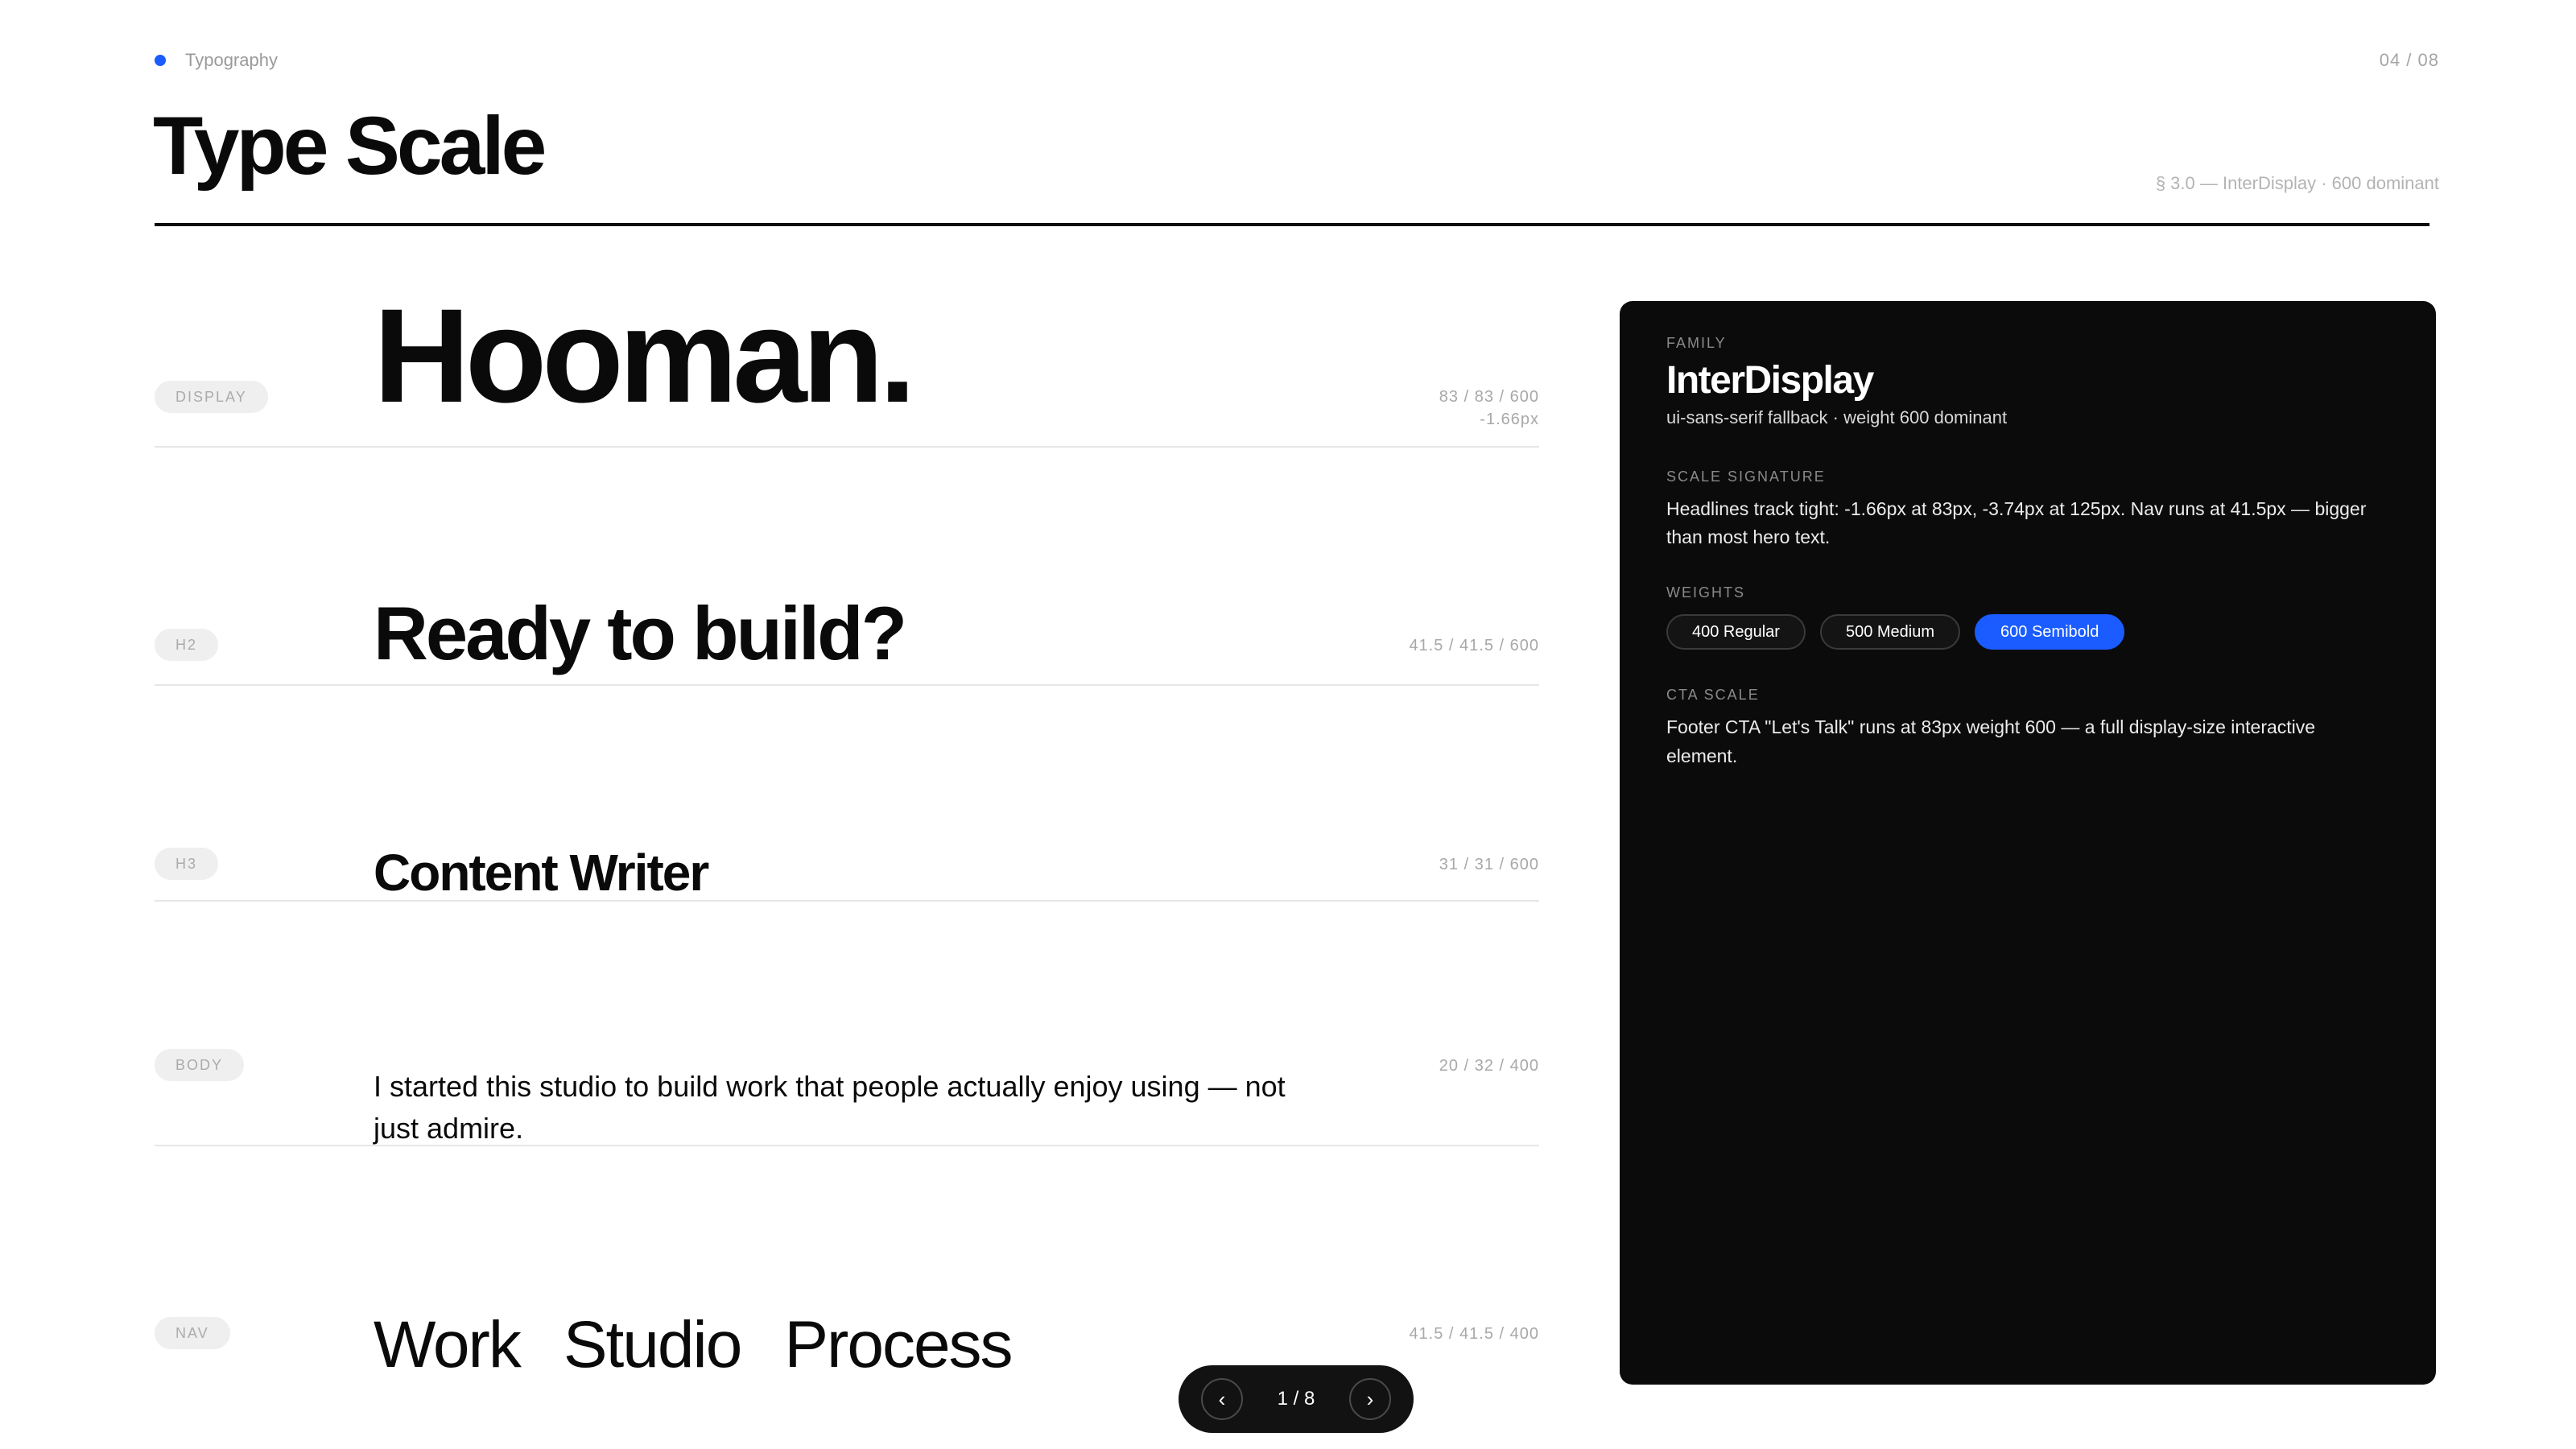 Image resolution: width=2576 pixels, height=1449 pixels. Describe the element at coordinates (1474, 645) in the screenshot. I see `meta-h2: 41.5 / 41.5 / 600` at that location.